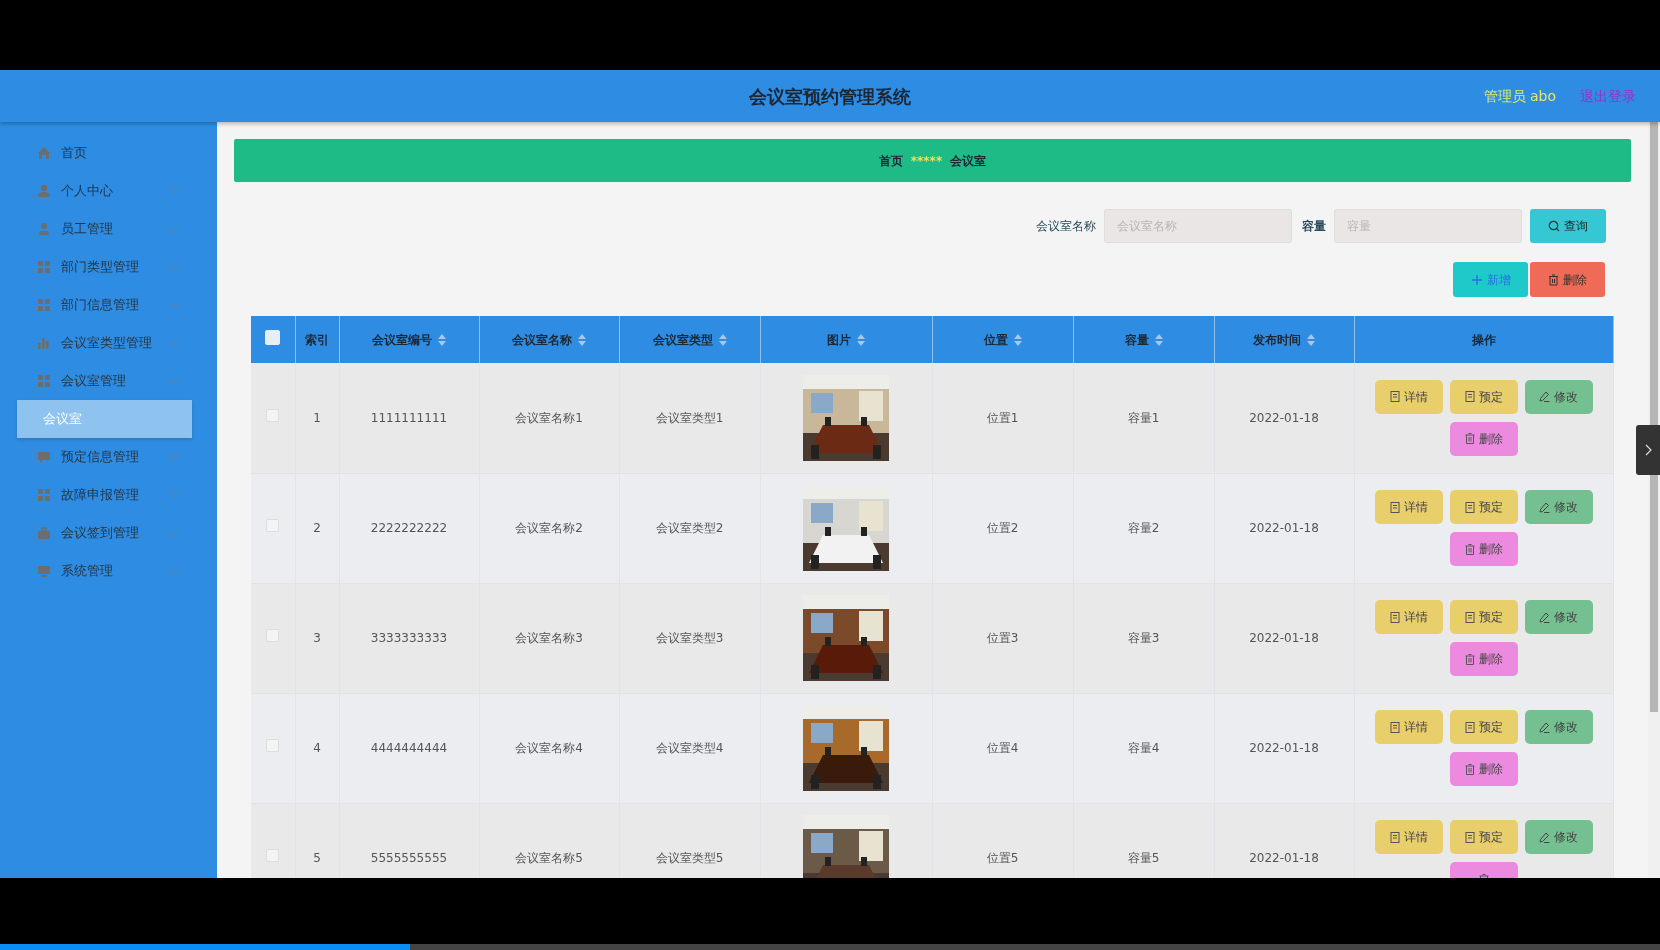 The width and height of the screenshot is (1660, 950). I want to click on user-name: 管理员 abo, so click(1519, 96).